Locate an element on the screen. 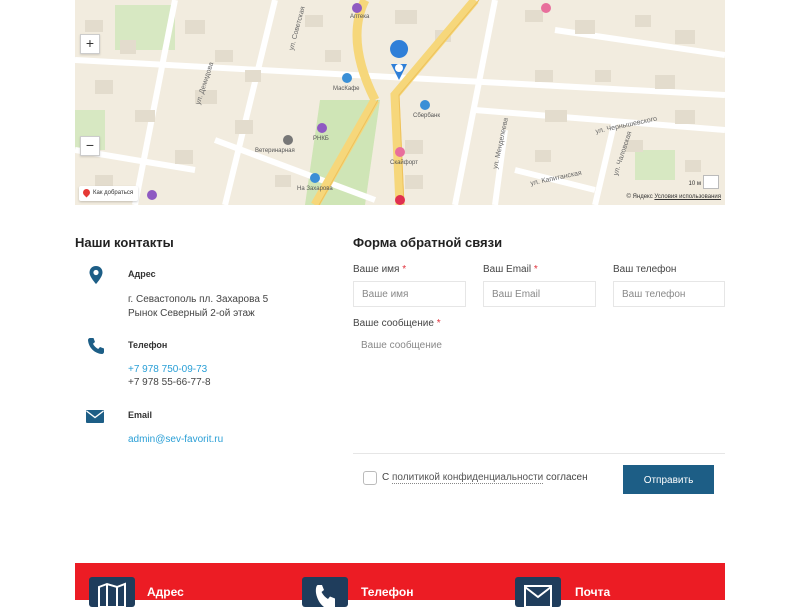 This screenshot has width=800, height=612. email-field-label: Ваш Email * is located at coordinates (510, 269).